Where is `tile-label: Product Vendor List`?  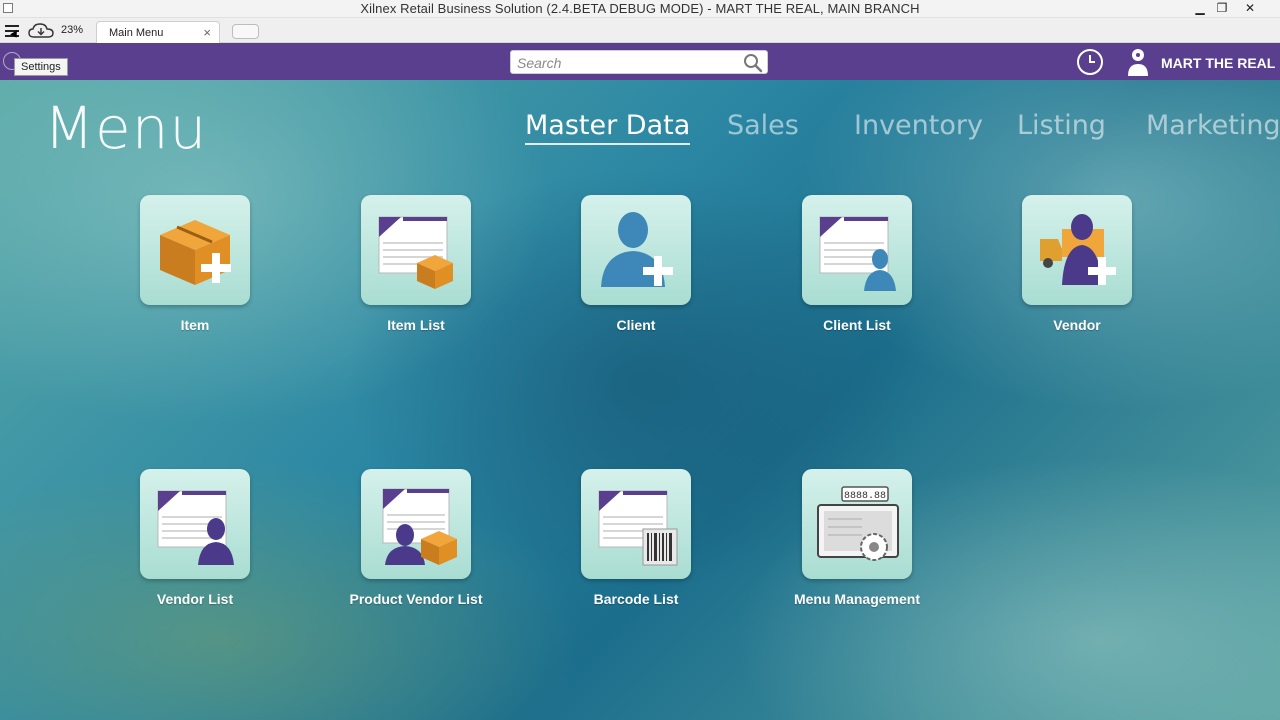
tile-label: Product Vendor List is located at coordinates (416, 599).